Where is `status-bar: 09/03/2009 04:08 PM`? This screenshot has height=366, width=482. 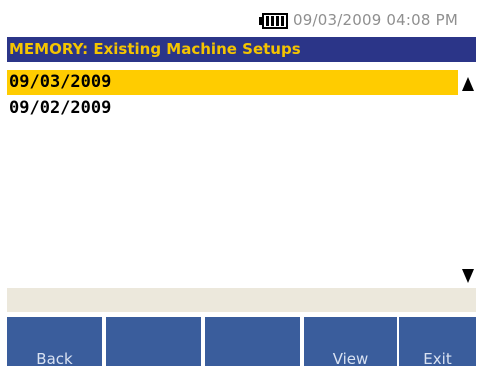
status-bar: 09/03/2009 04:08 PM is located at coordinates (241, 21).